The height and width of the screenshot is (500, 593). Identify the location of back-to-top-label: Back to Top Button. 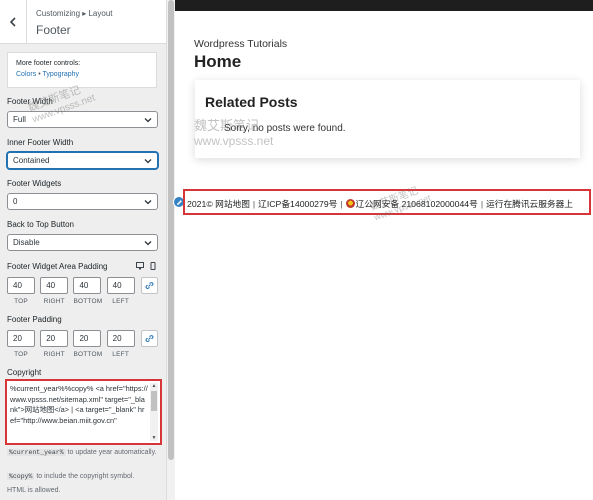
(41, 224).